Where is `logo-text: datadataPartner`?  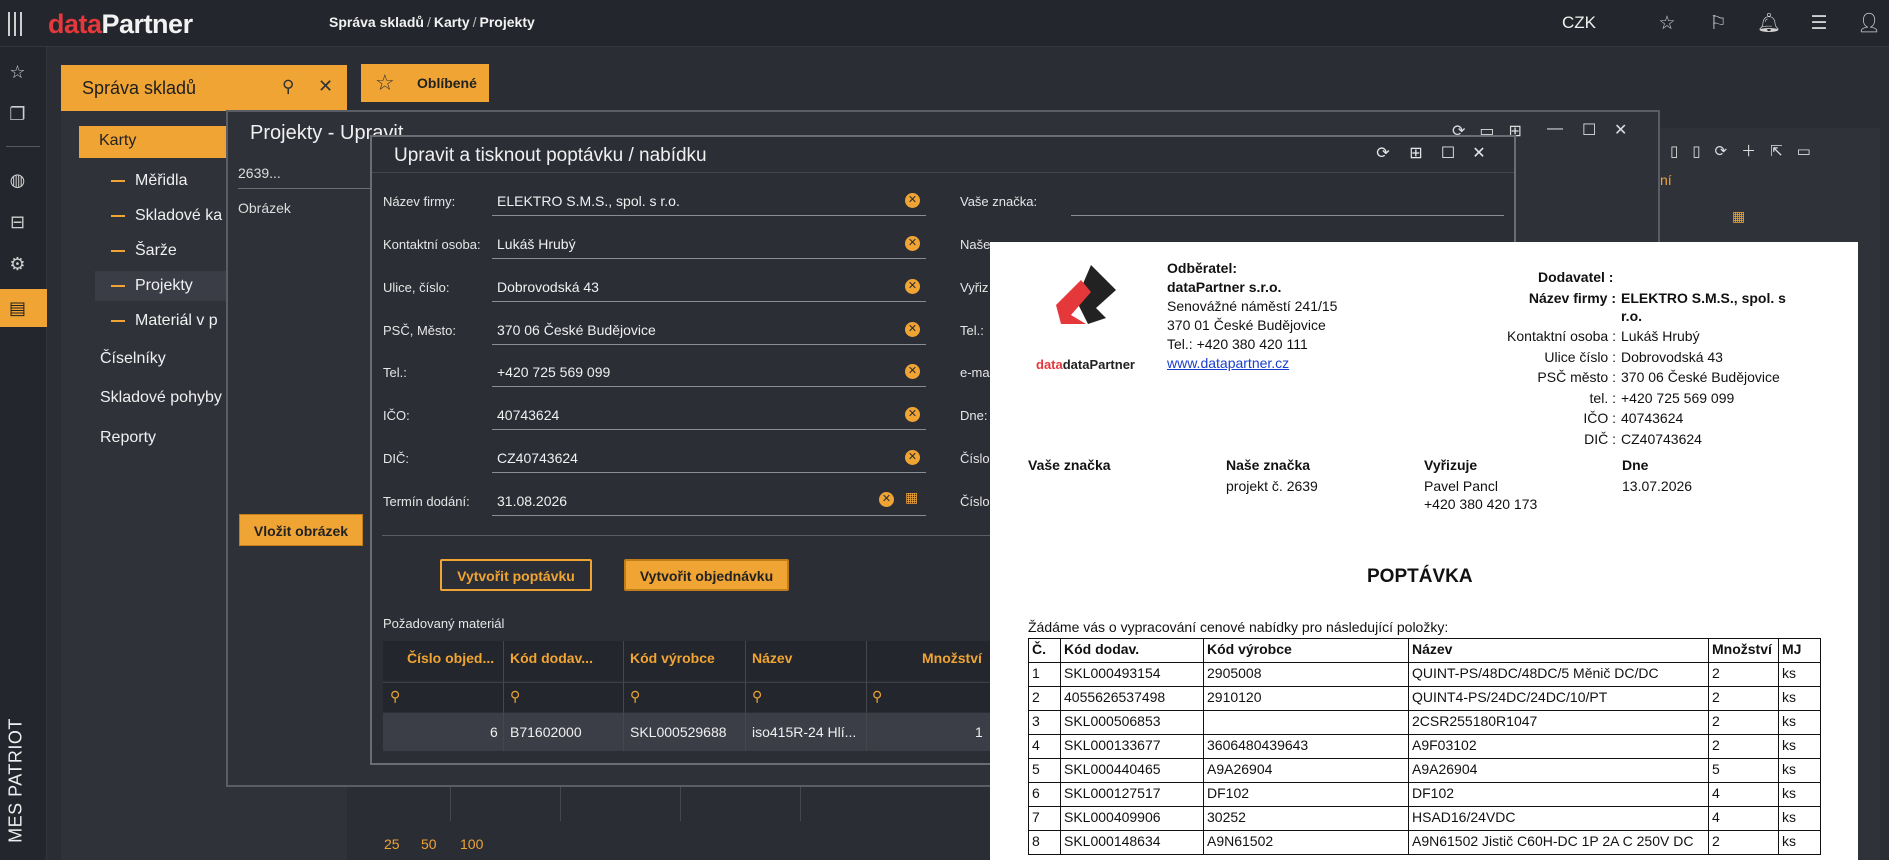 logo-text: datadataPartner is located at coordinates (1085, 364).